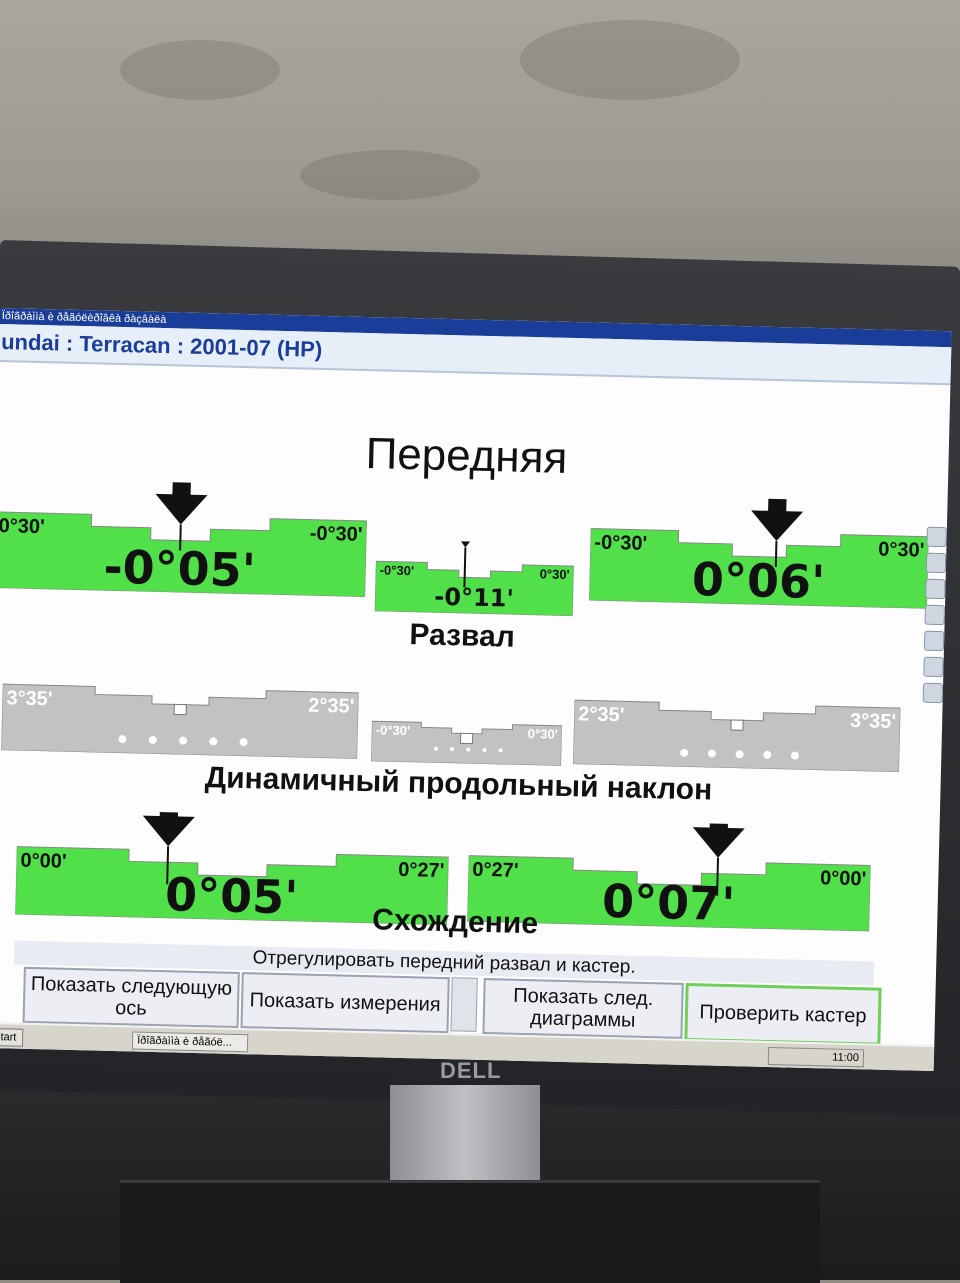 This screenshot has width=960, height=1283. I want to click on scroll-bar, so click(464, 1004).